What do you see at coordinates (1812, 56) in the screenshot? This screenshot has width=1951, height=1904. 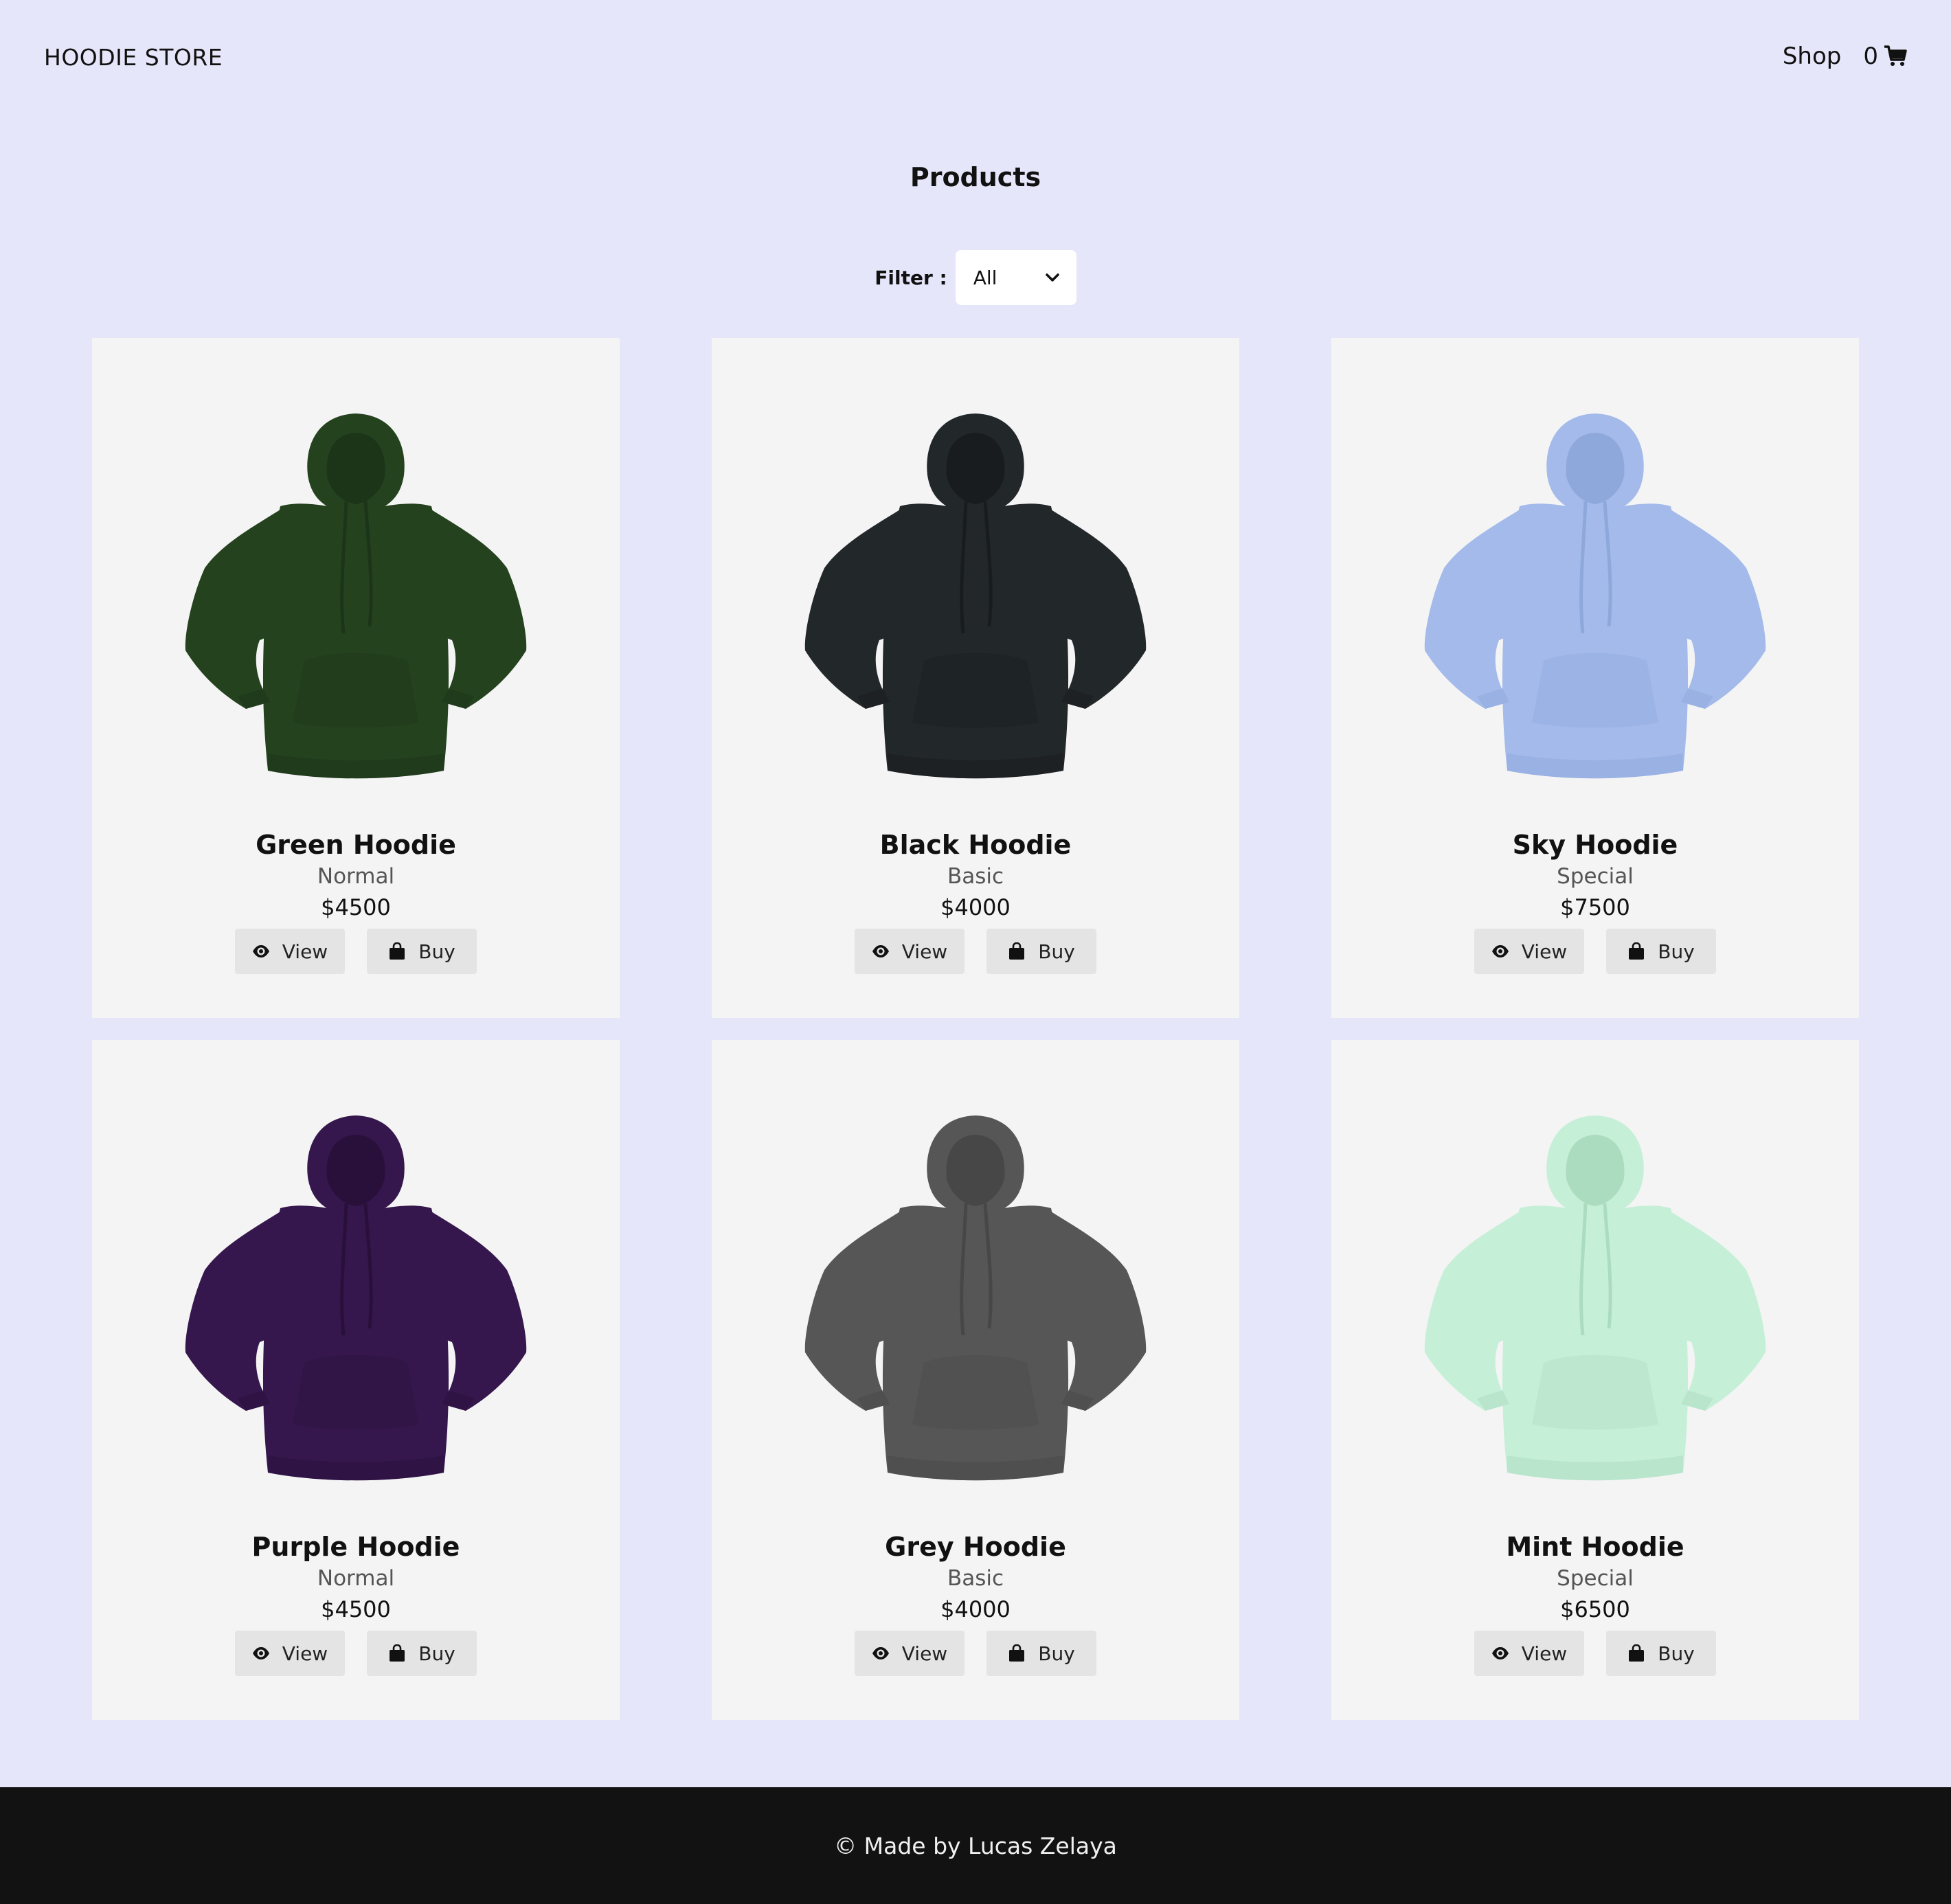 I see `nav-shop-link: Shop` at bounding box center [1812, 56].